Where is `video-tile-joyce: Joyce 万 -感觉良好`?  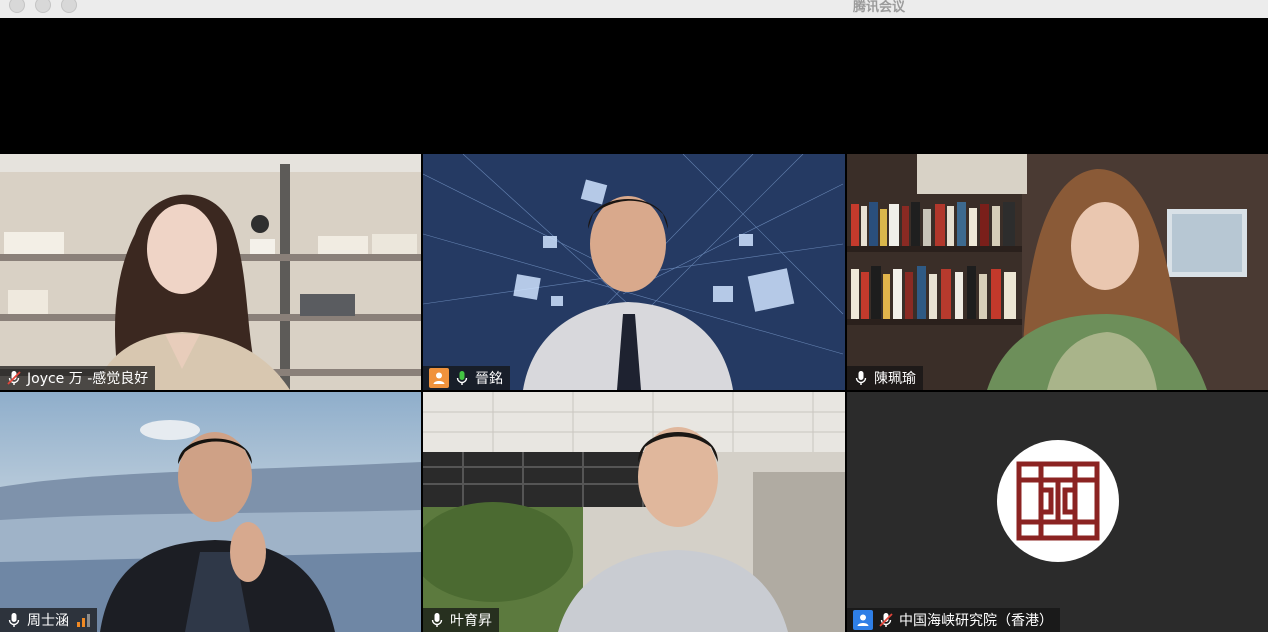
video-tile-joyce: Joyce 万 -感觉良好 is located at coordinates (210, 272).